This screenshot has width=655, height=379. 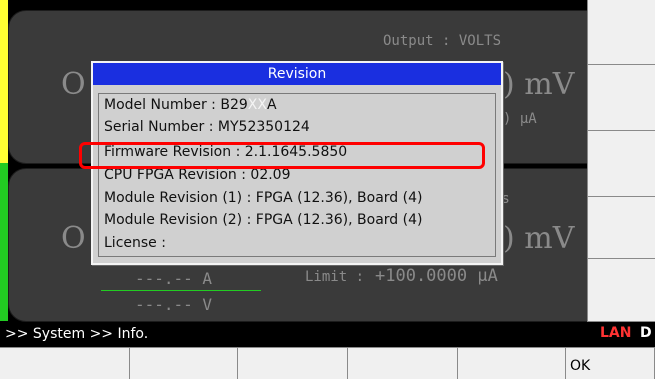 I want to click on channel-1-color-bar, so click(x=4, y=81).